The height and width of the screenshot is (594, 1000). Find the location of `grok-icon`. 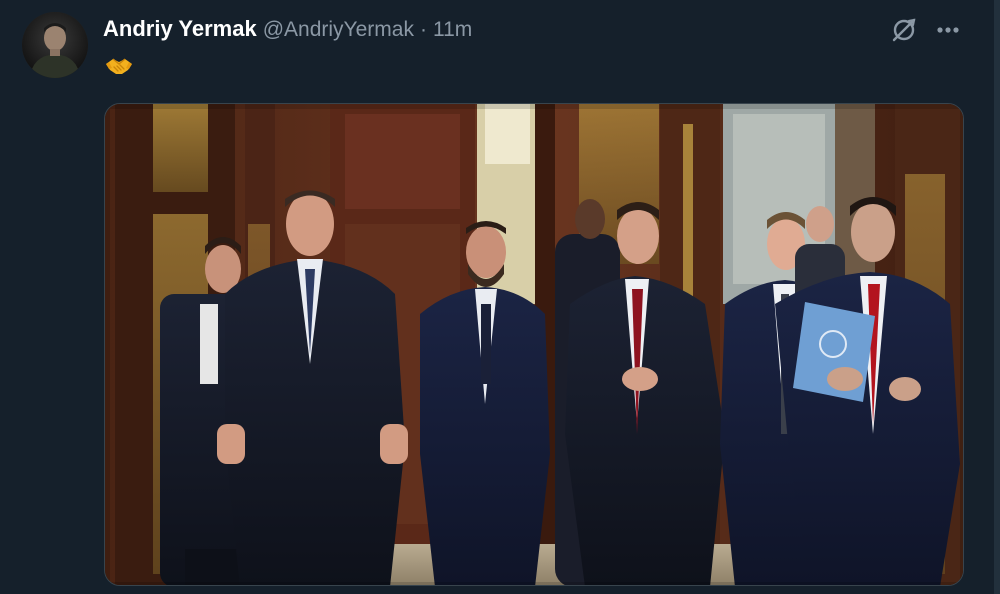

grok-icon is located at coordinates (904, 30).